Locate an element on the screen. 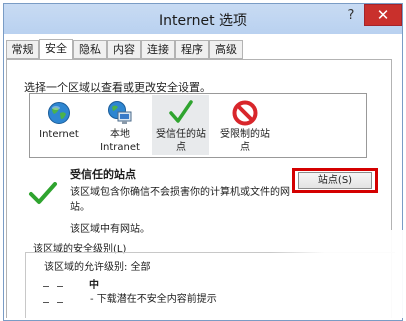 This screenshot has height=321, width=406. bottom-right-fade is located at coordinates (338, 274).